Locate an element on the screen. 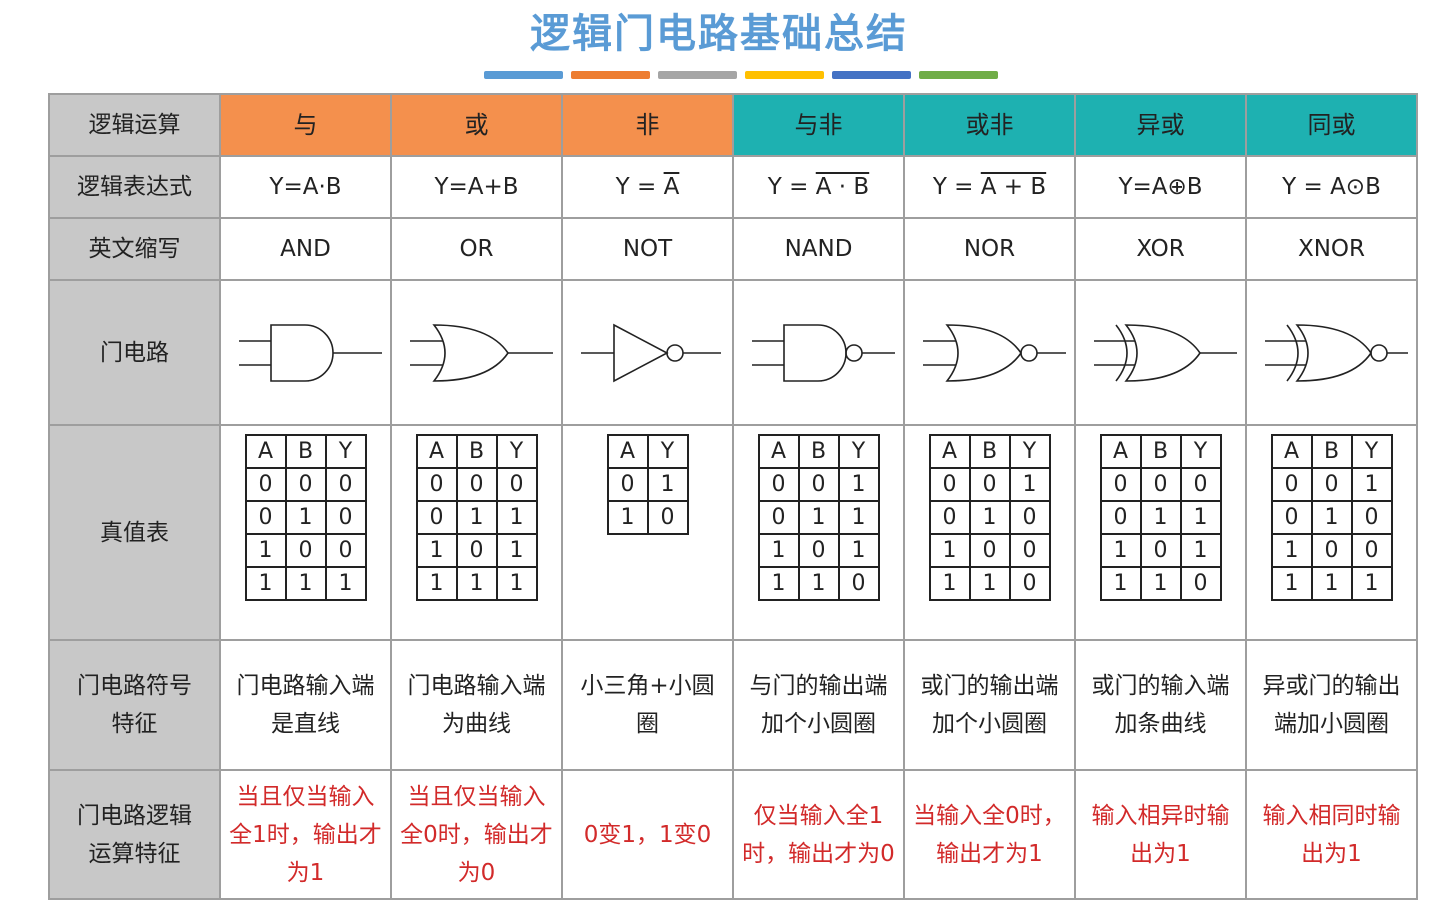 This screenshot has width=1438, height=905. row-operation: 逻辑运算 与或非与非 或非 异或 同或 is located at coordinates (733, 125).